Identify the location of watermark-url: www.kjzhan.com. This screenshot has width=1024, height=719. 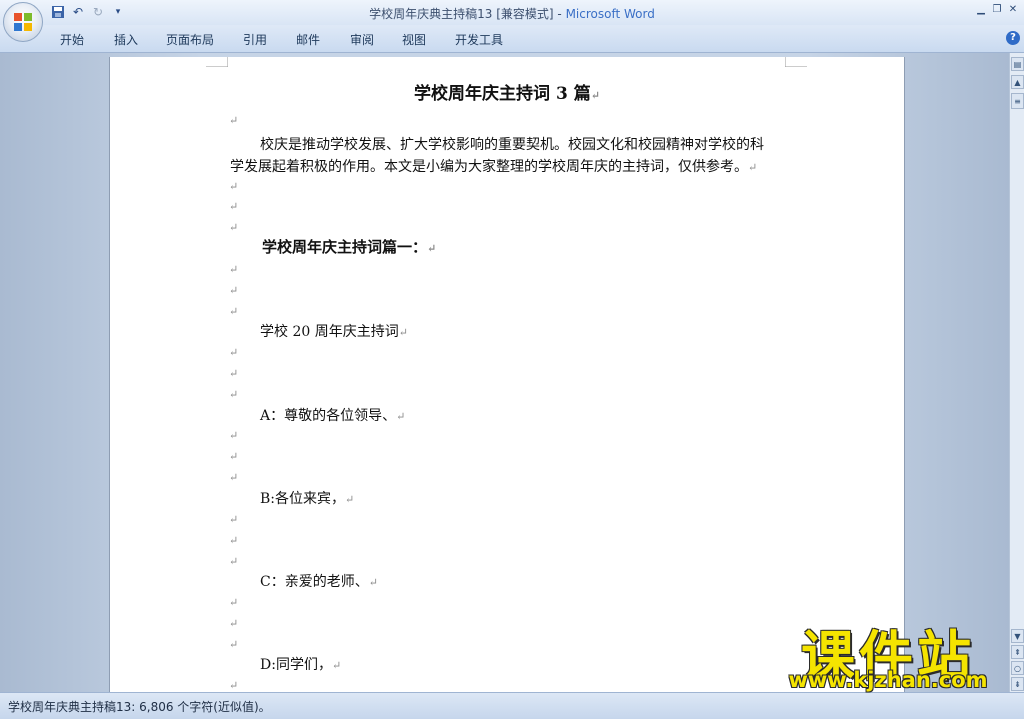
(888, 680).